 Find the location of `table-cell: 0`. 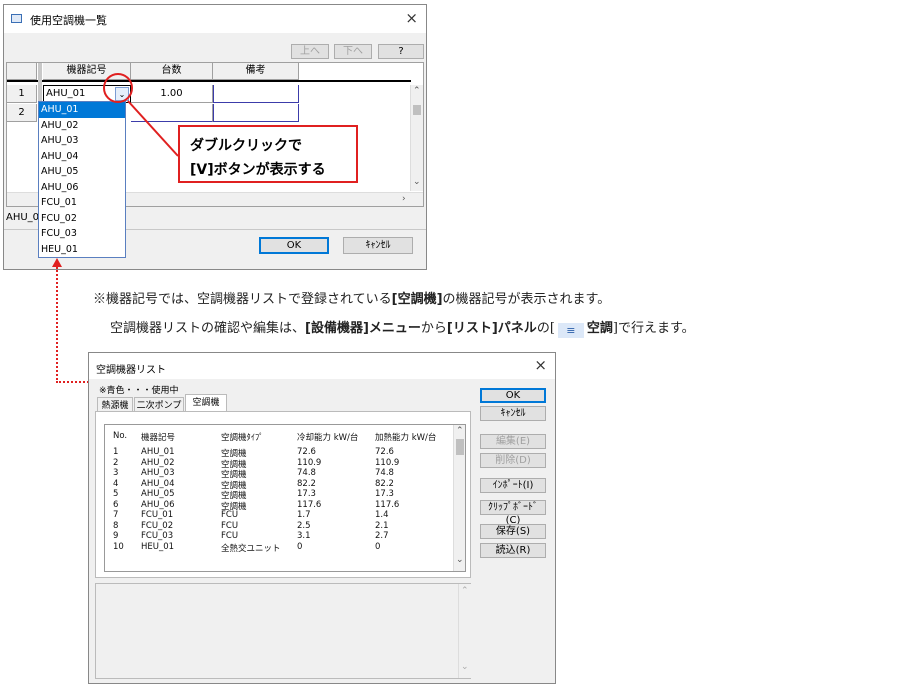

table-cell: 0 is located at coordinates (378, 546).